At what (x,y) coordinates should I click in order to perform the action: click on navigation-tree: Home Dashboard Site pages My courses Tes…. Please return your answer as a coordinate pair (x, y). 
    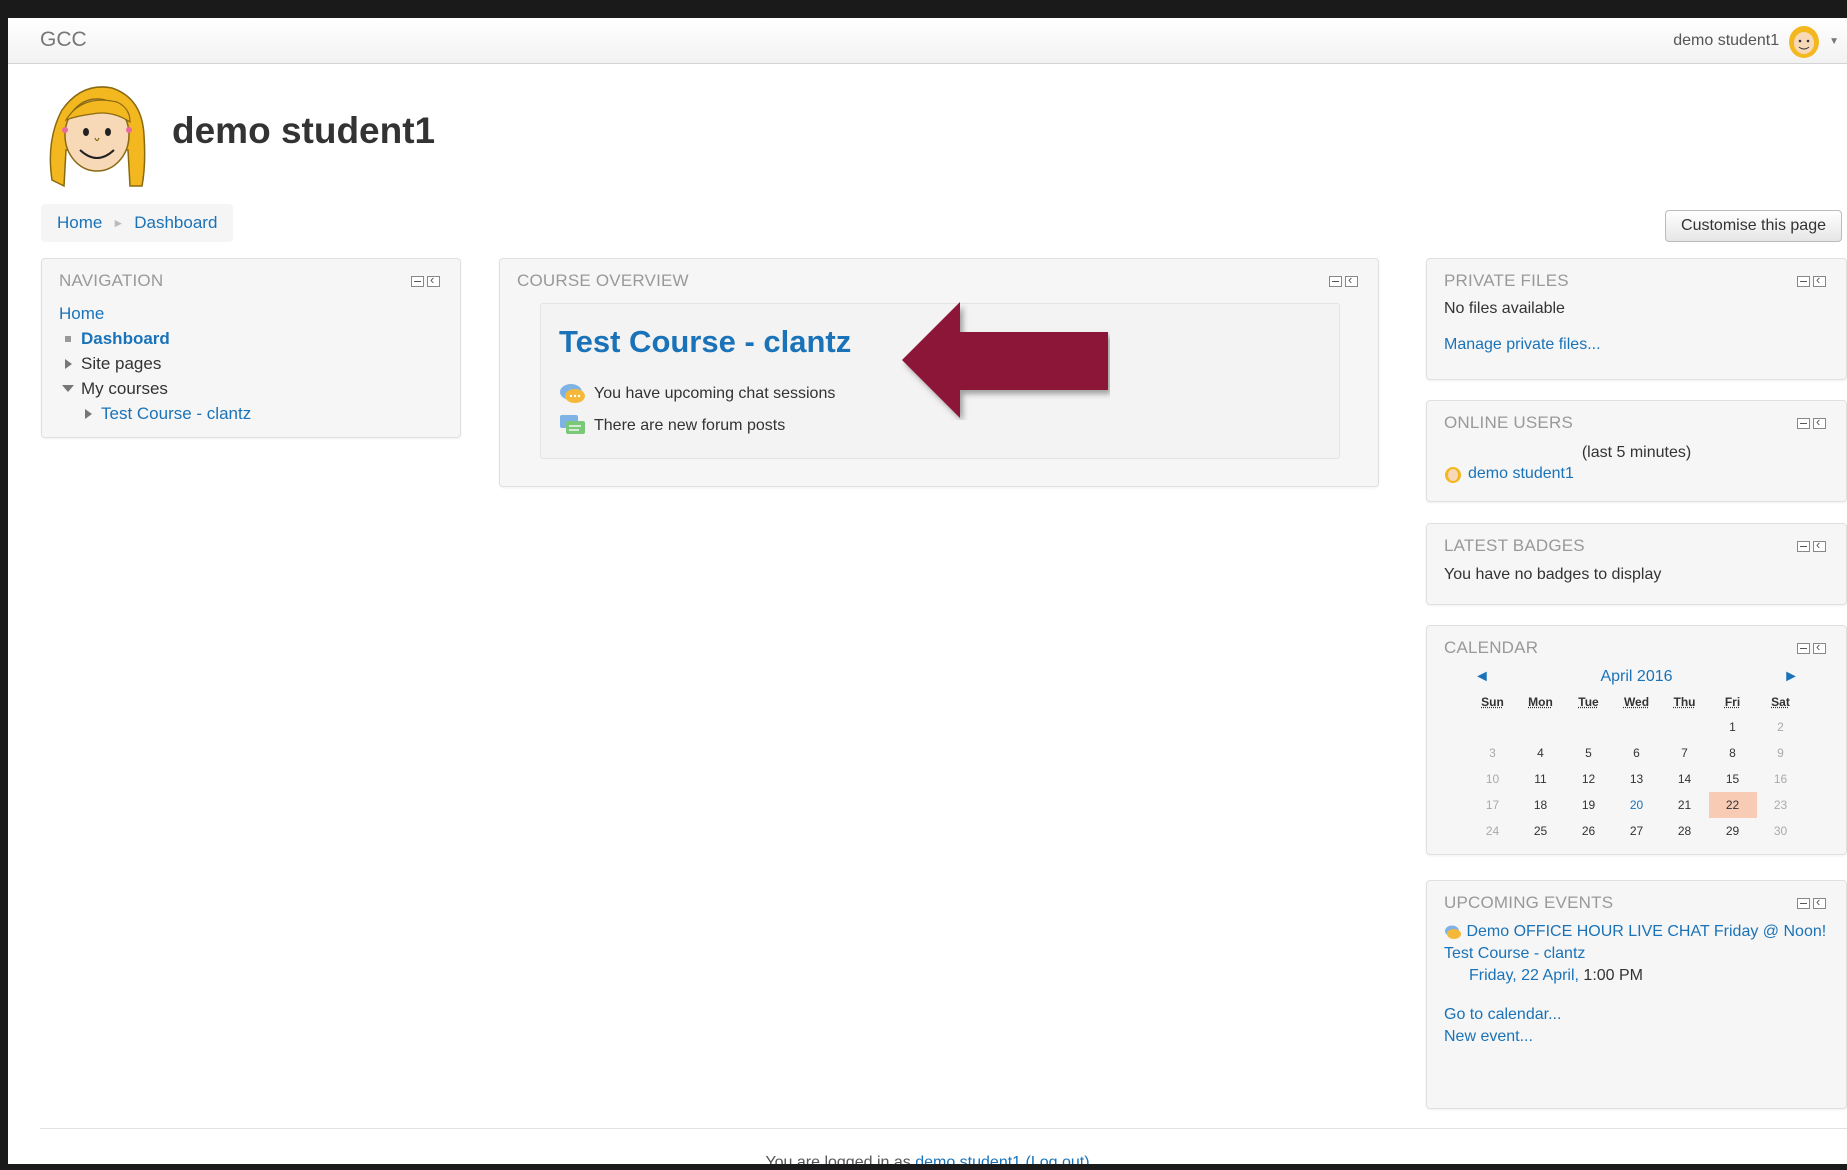
    Looking at the image, I should click on (251, 363).